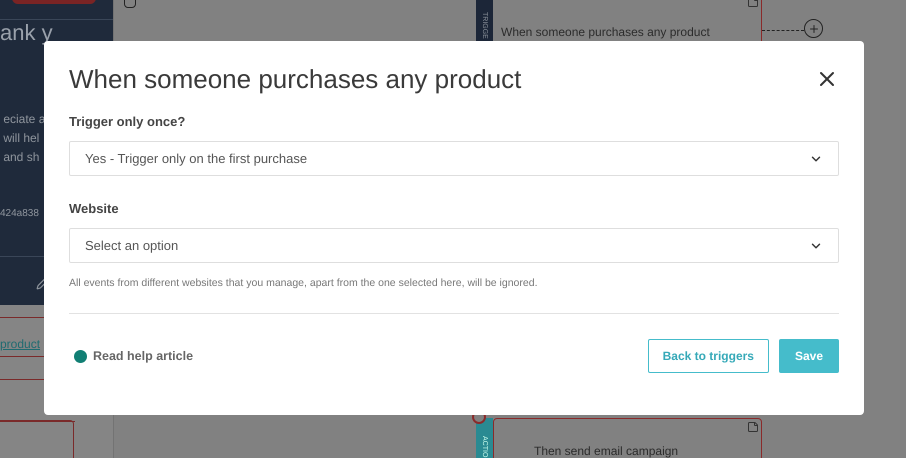 Image resolution: width=906 pixels, height=458 pixels. What do you see at coordinates (21, 157) in the screenshot?
I see `sidebar-text: and sh` at bounding box center [21, 157].